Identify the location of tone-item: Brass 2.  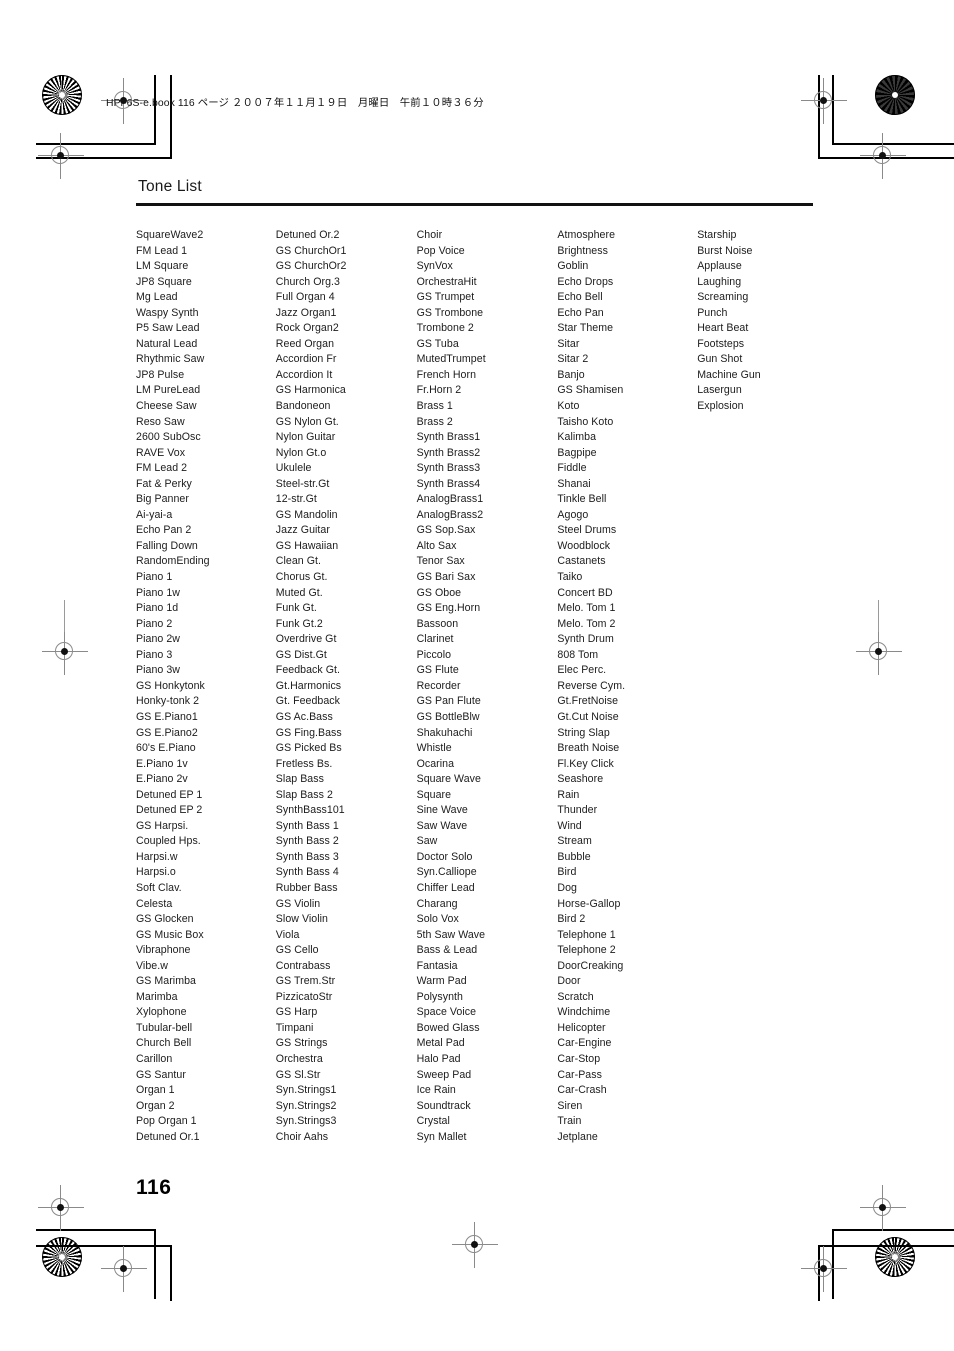
(434, 421).